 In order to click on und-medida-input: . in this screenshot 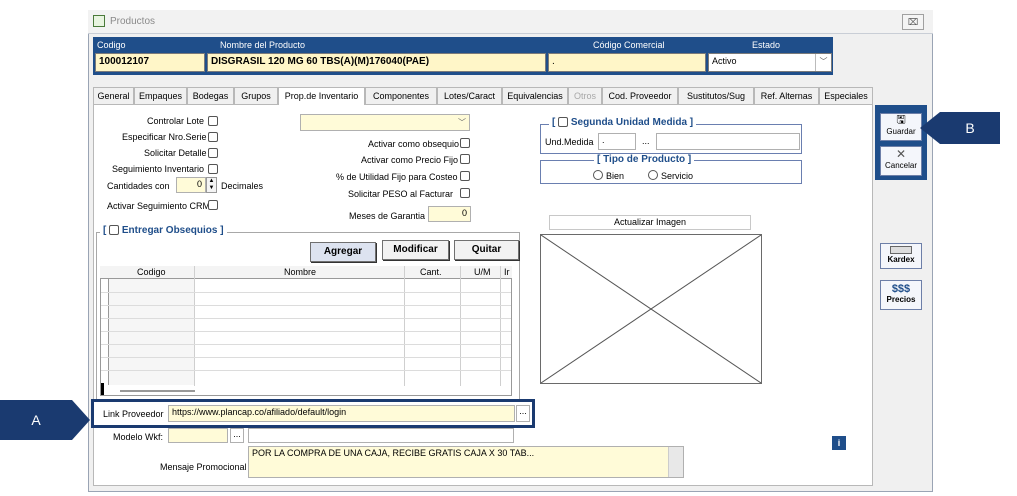, I will do `click(617, 141)`.